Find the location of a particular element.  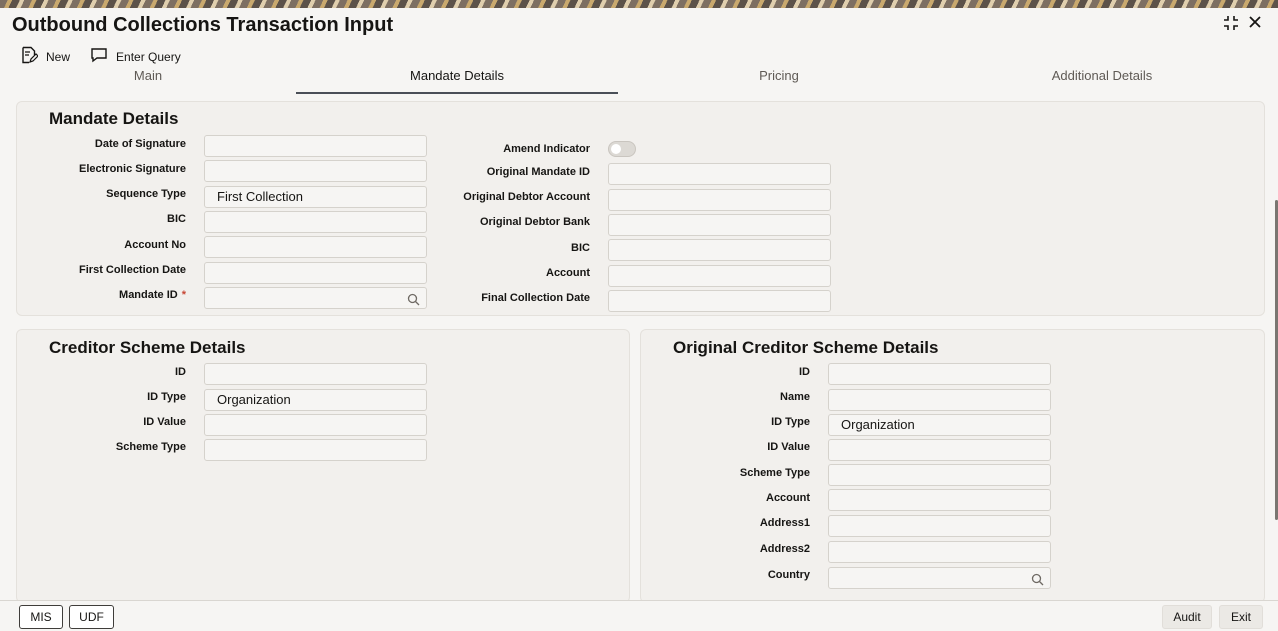

audit-button: Audit is located at coordinates (1187, 617).